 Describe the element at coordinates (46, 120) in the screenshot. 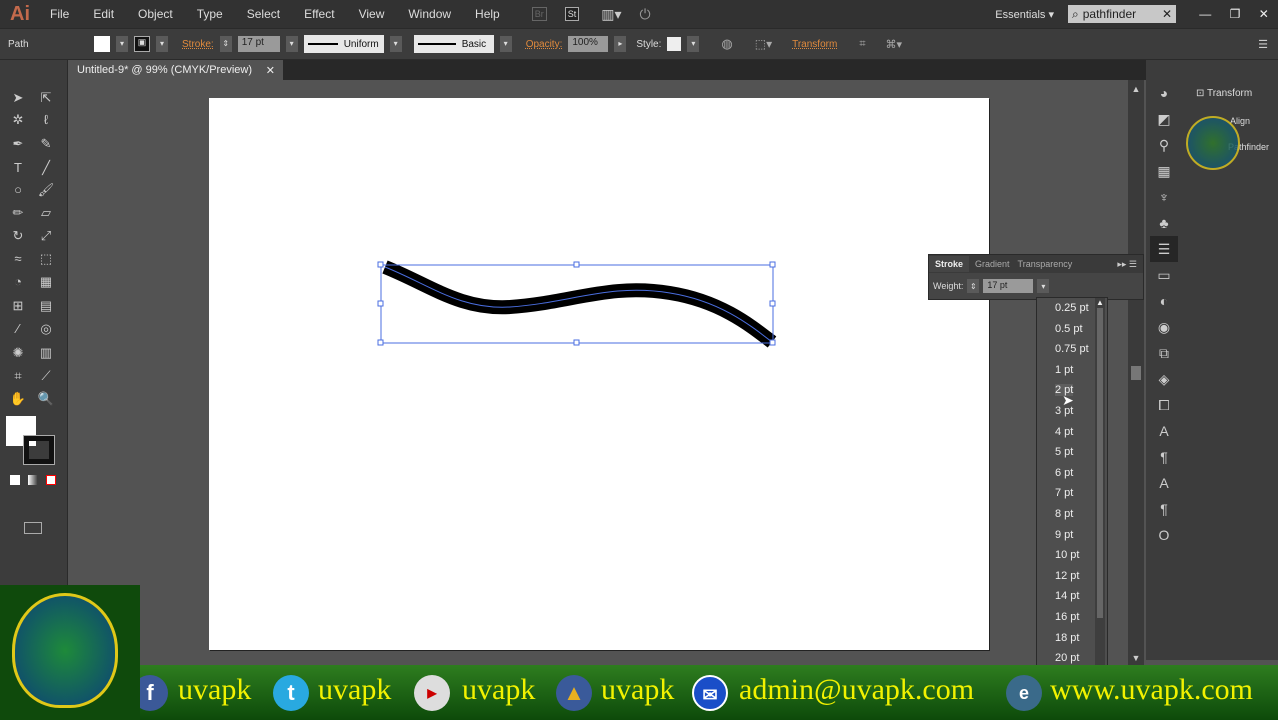

I see `lasso-icon: ℓ` at that location.